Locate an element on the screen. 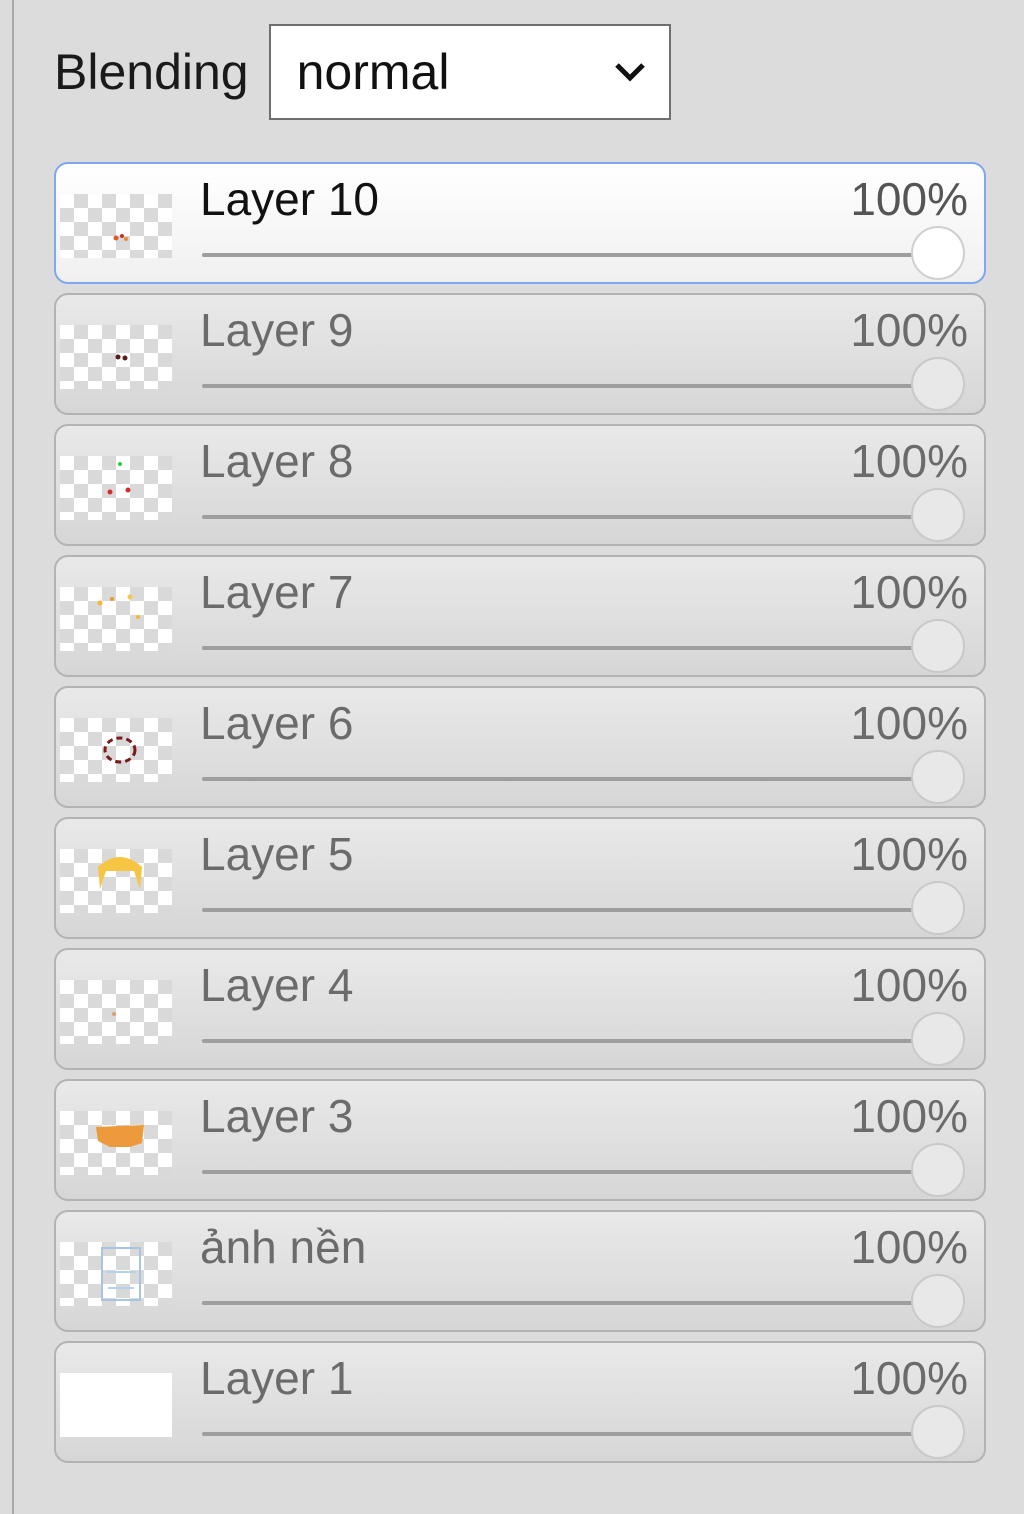  blending-selected-value: normal is located at coordinates (373, 72).